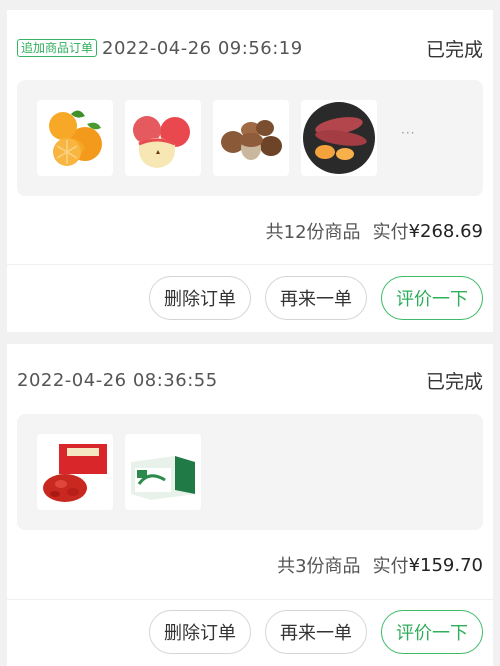 The width and height of the screenshot is (500, 666). I want to click on order-header: 2022-04-26 08:36:55 已完成, so click(250, 380).